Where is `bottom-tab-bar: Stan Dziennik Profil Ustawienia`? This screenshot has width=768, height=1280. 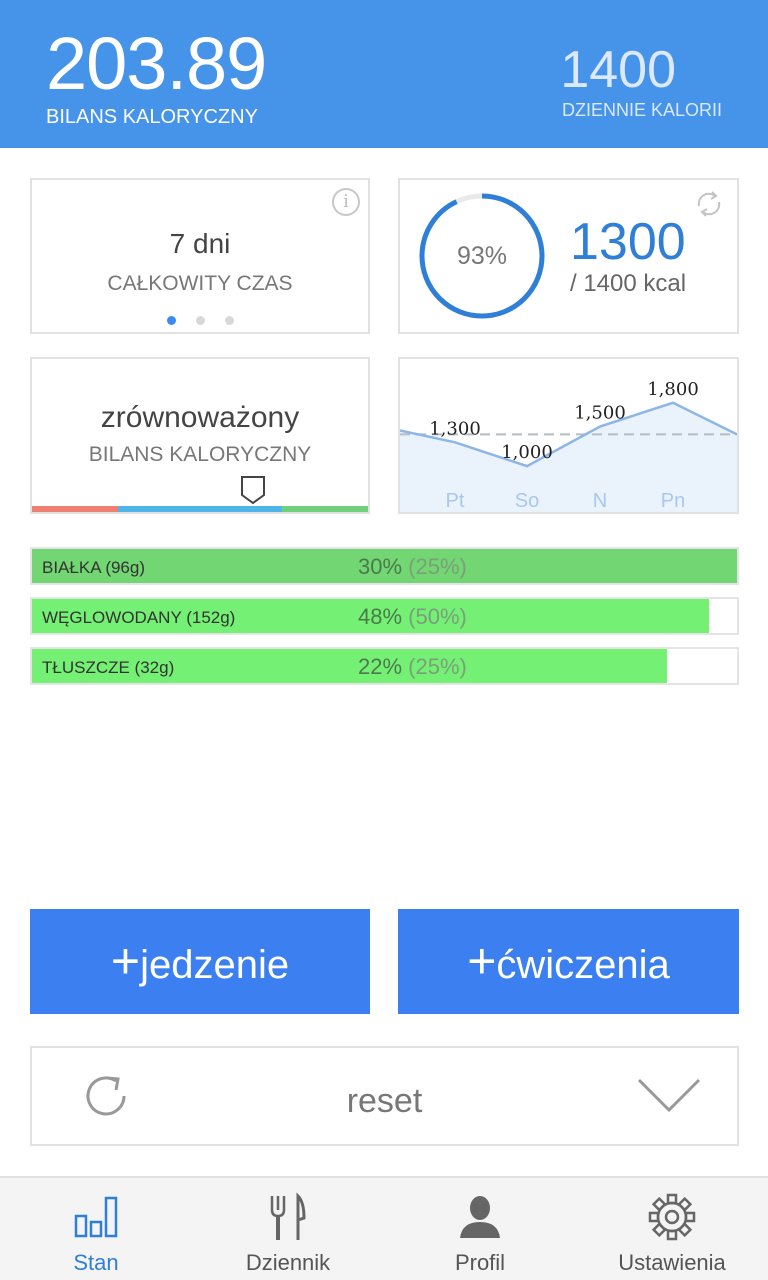
bottom-tab-bar: Stan Dziennik Profil Ustawienia is located at coordinates (384, 1228).